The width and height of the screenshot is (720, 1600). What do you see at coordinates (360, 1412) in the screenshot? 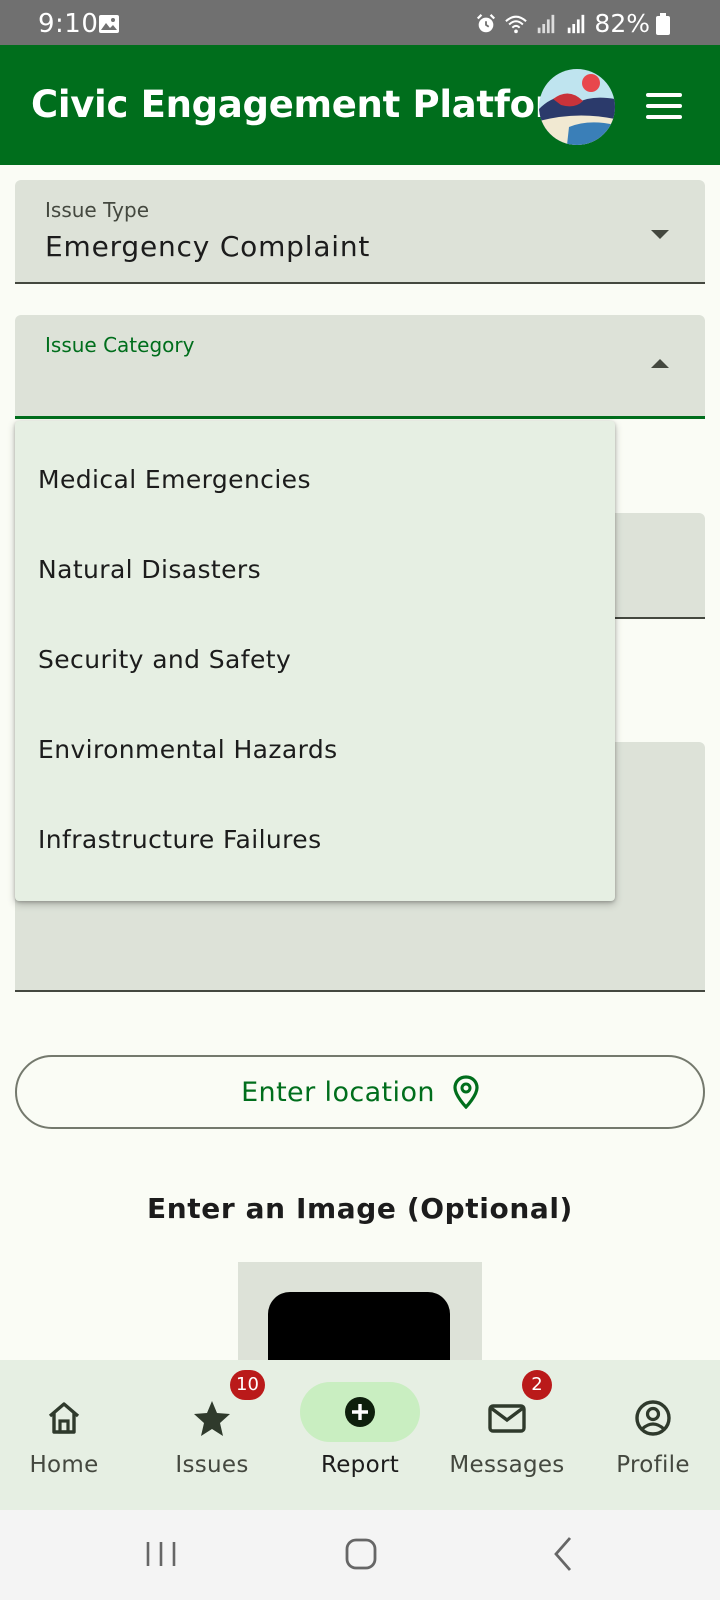
I see `add-circle-icon` at bounding box center [360, 1412].